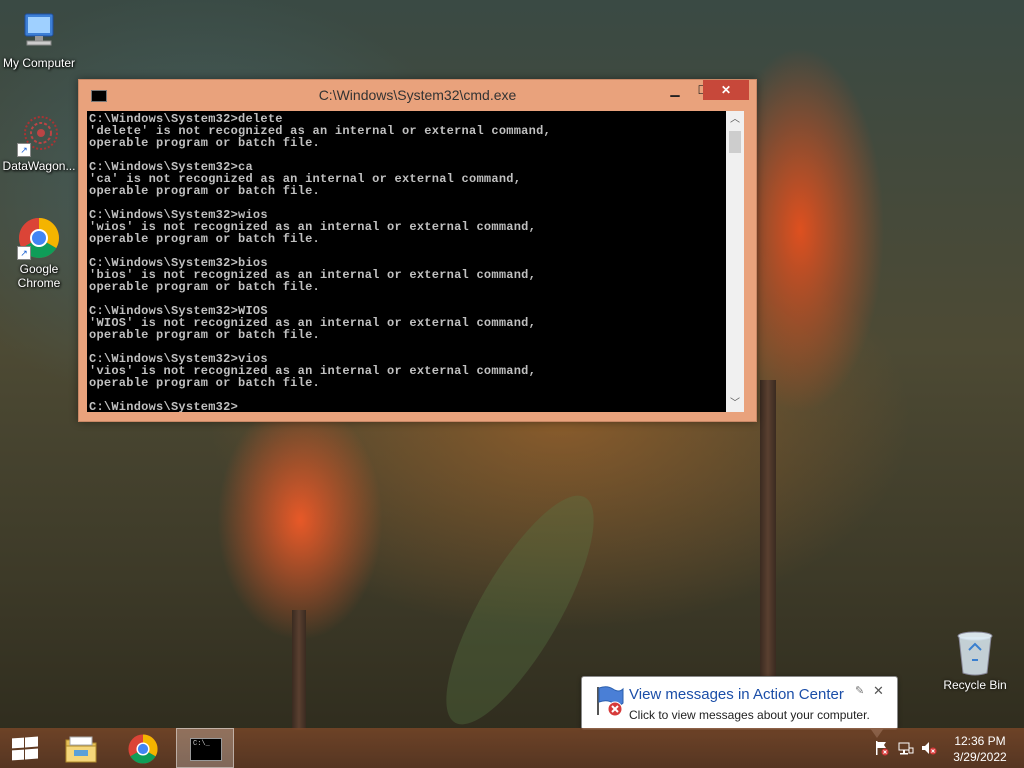 The image size is (1024, 768). Describe the element at coordinates (975, 685) in the screenshot. I see `desktop-icon-label: Recycle Bin` at that location.